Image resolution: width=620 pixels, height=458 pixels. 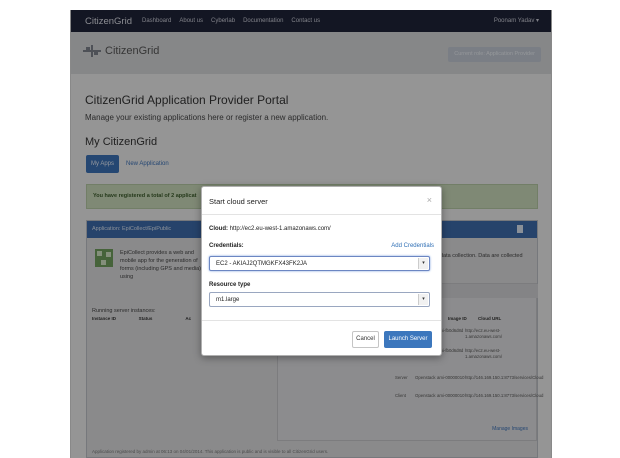 I want to click on resource-type-selected-value: m1.large, so click(x=228, y=300).